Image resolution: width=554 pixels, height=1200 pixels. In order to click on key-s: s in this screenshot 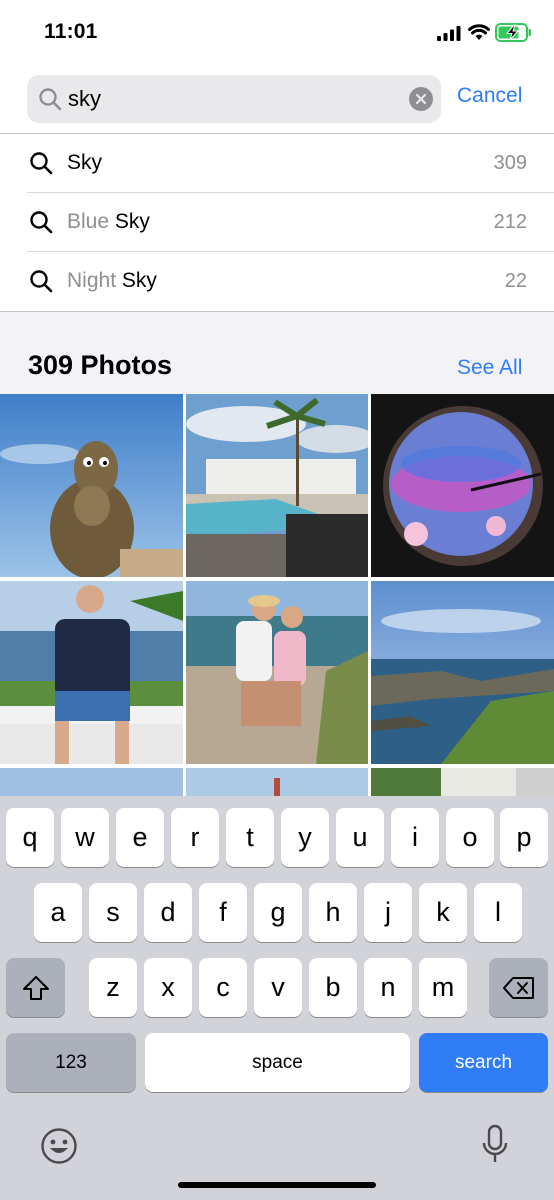, I will do `click(113, 912)`.